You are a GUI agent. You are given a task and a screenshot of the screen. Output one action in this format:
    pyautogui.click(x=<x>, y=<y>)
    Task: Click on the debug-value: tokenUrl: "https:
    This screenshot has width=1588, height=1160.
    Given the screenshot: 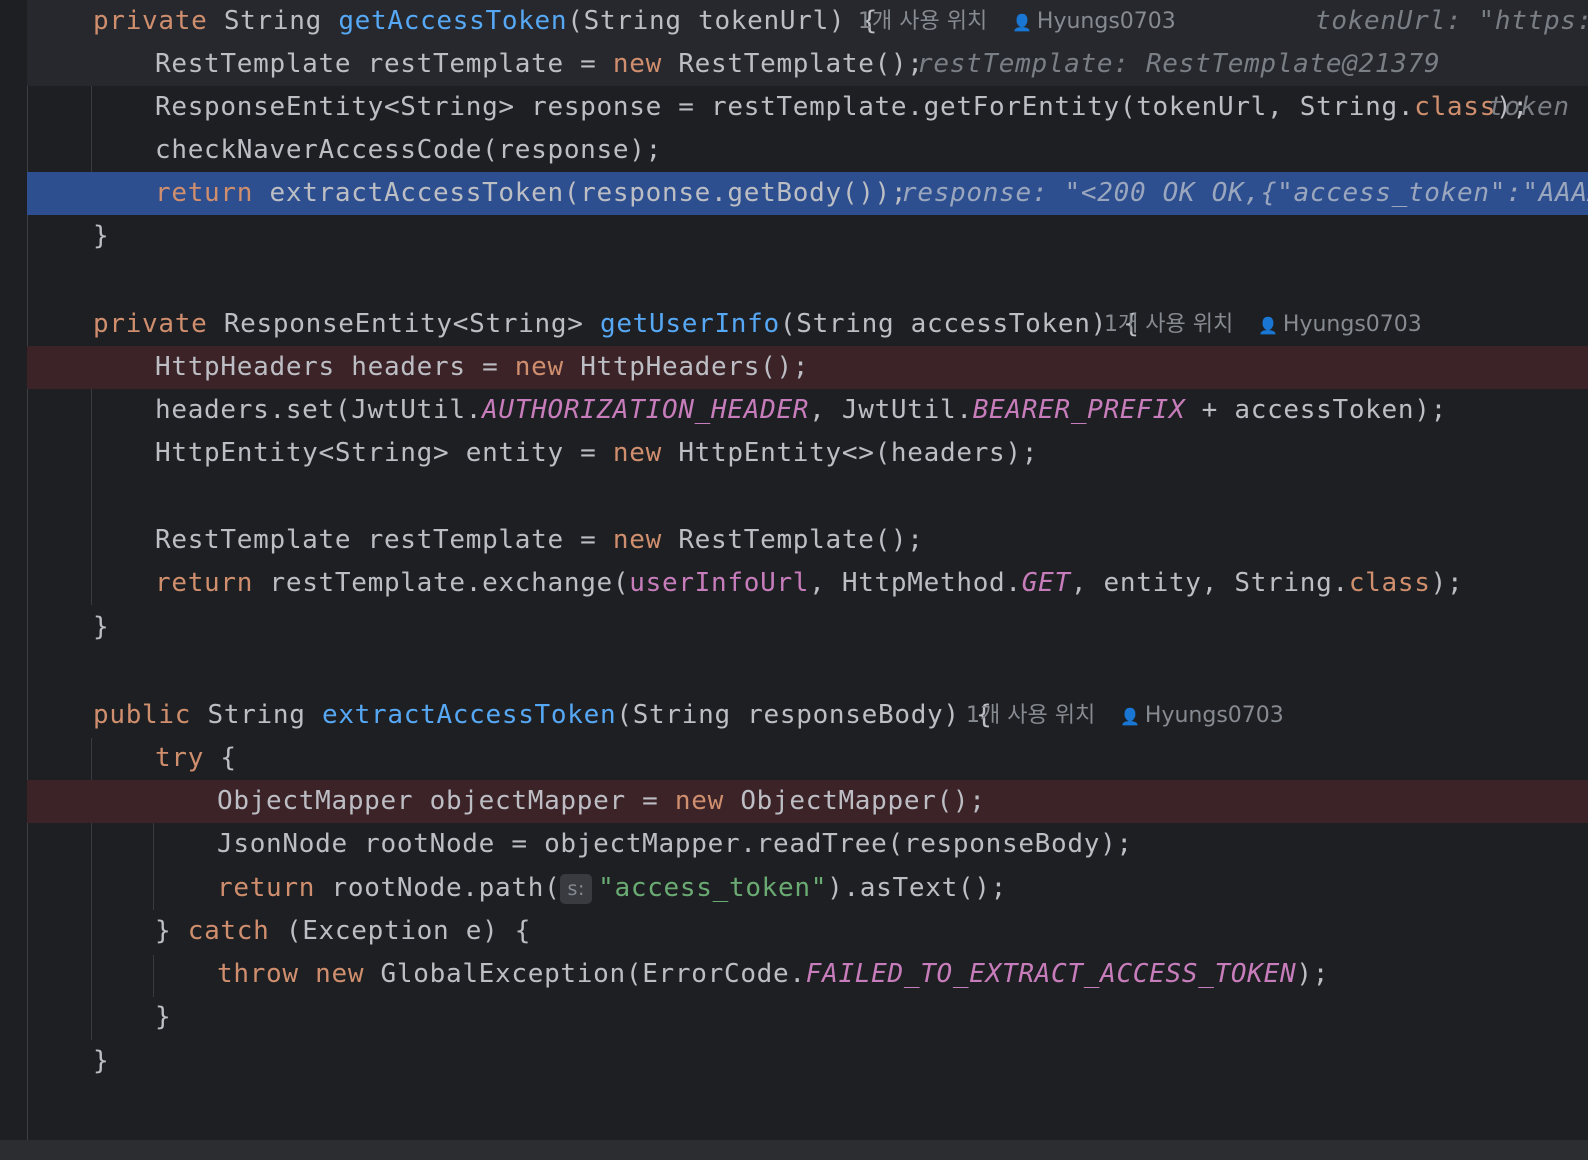 What is the action you would take?
    pyautogui.click(x=1451, y=21)
    